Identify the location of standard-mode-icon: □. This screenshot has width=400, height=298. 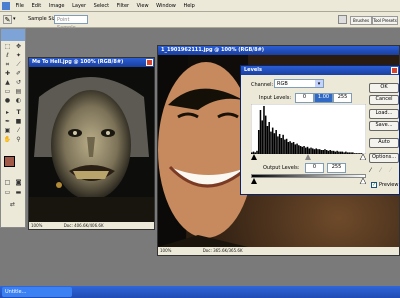
(7, 183).